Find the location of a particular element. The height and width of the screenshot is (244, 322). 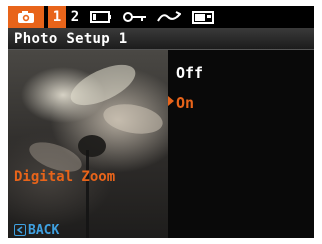

key-icon is located at coordinates (134, 17).